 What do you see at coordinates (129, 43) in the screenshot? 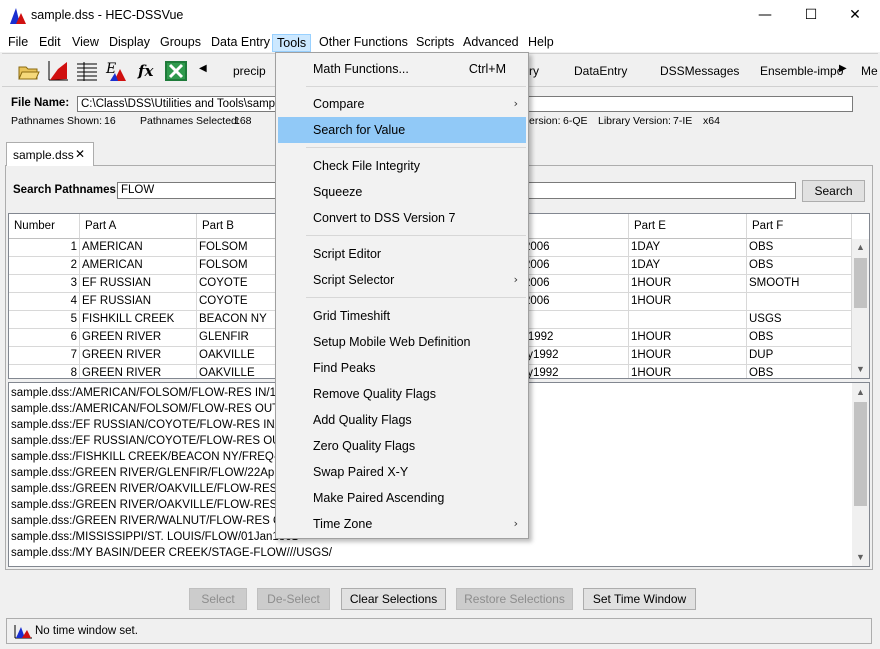
I see `menu-display: Display` at bounding box center [129, 43].